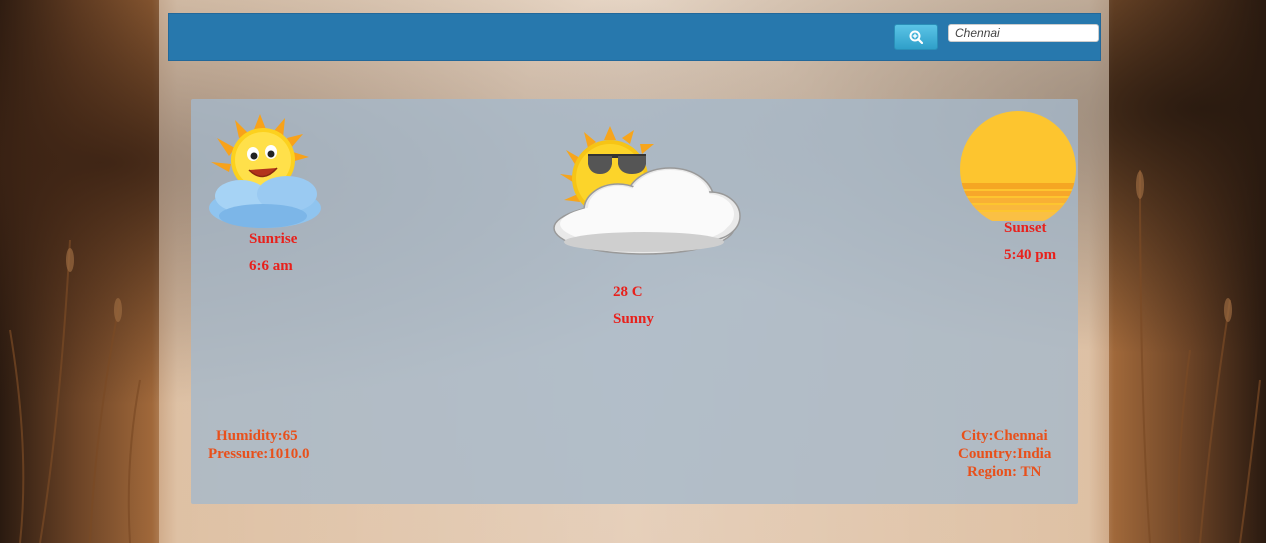 The image size is (1266, 543). Describe the element at coordinates (628, 292) in the screenshot. I see `temperature-value: 28 C` at that location.